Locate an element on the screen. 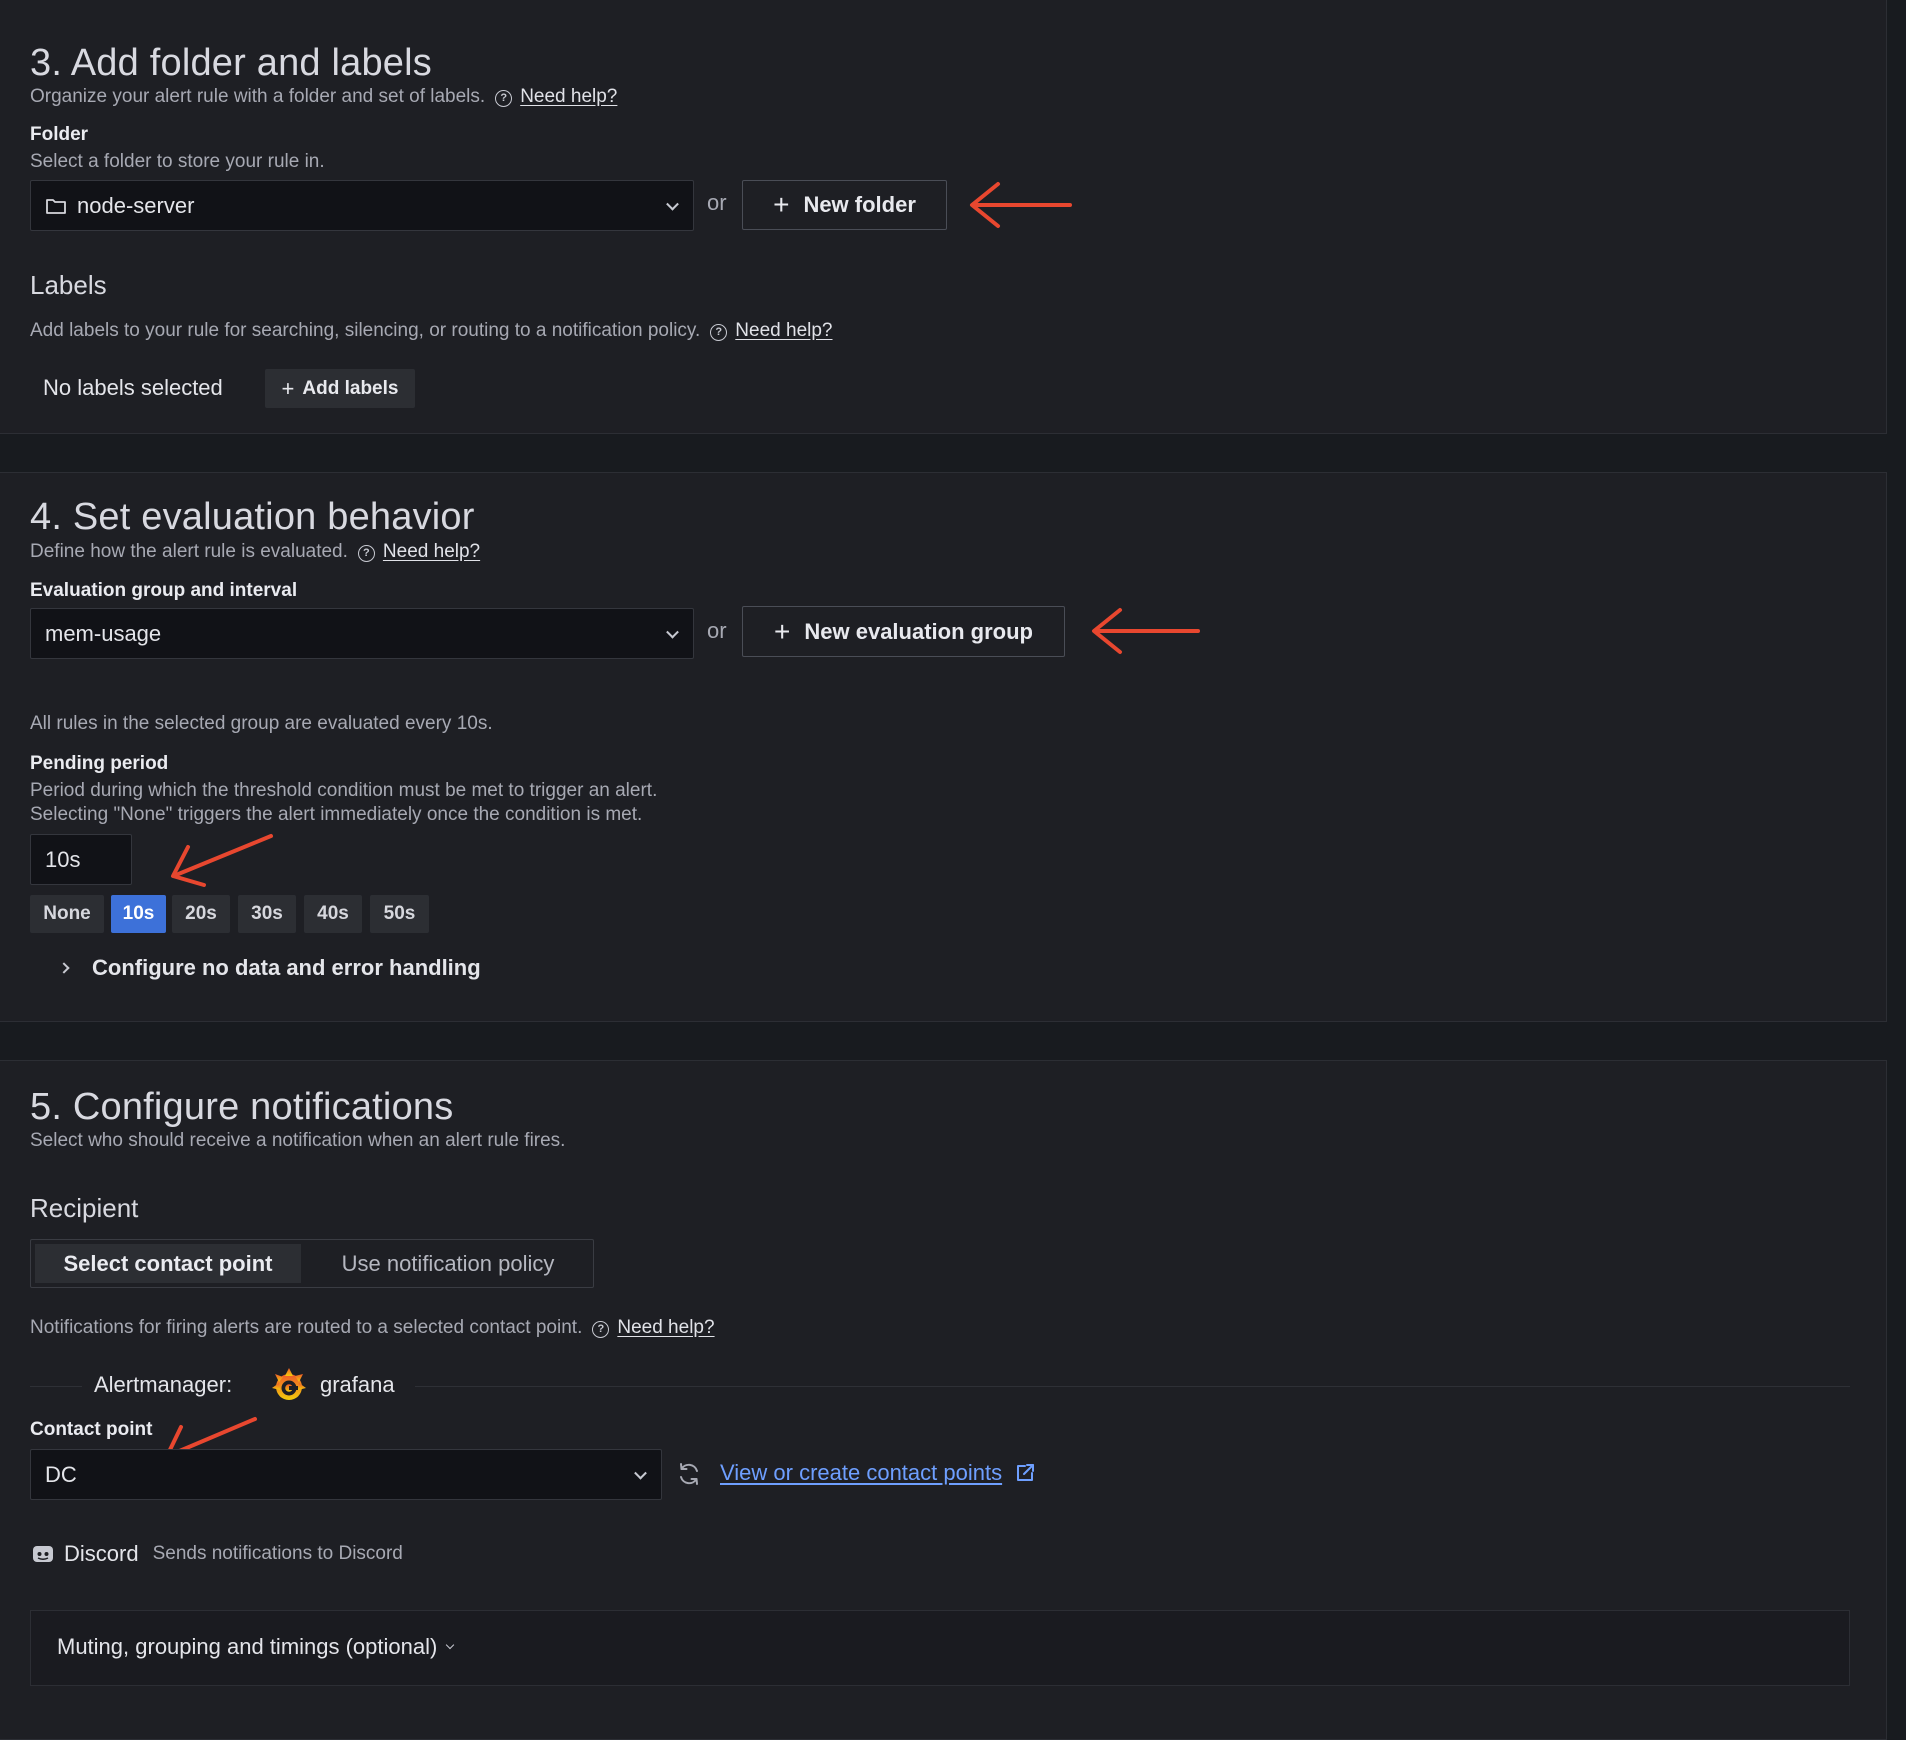  pending-option-10s: 10s is located at coordinates (138, 914).